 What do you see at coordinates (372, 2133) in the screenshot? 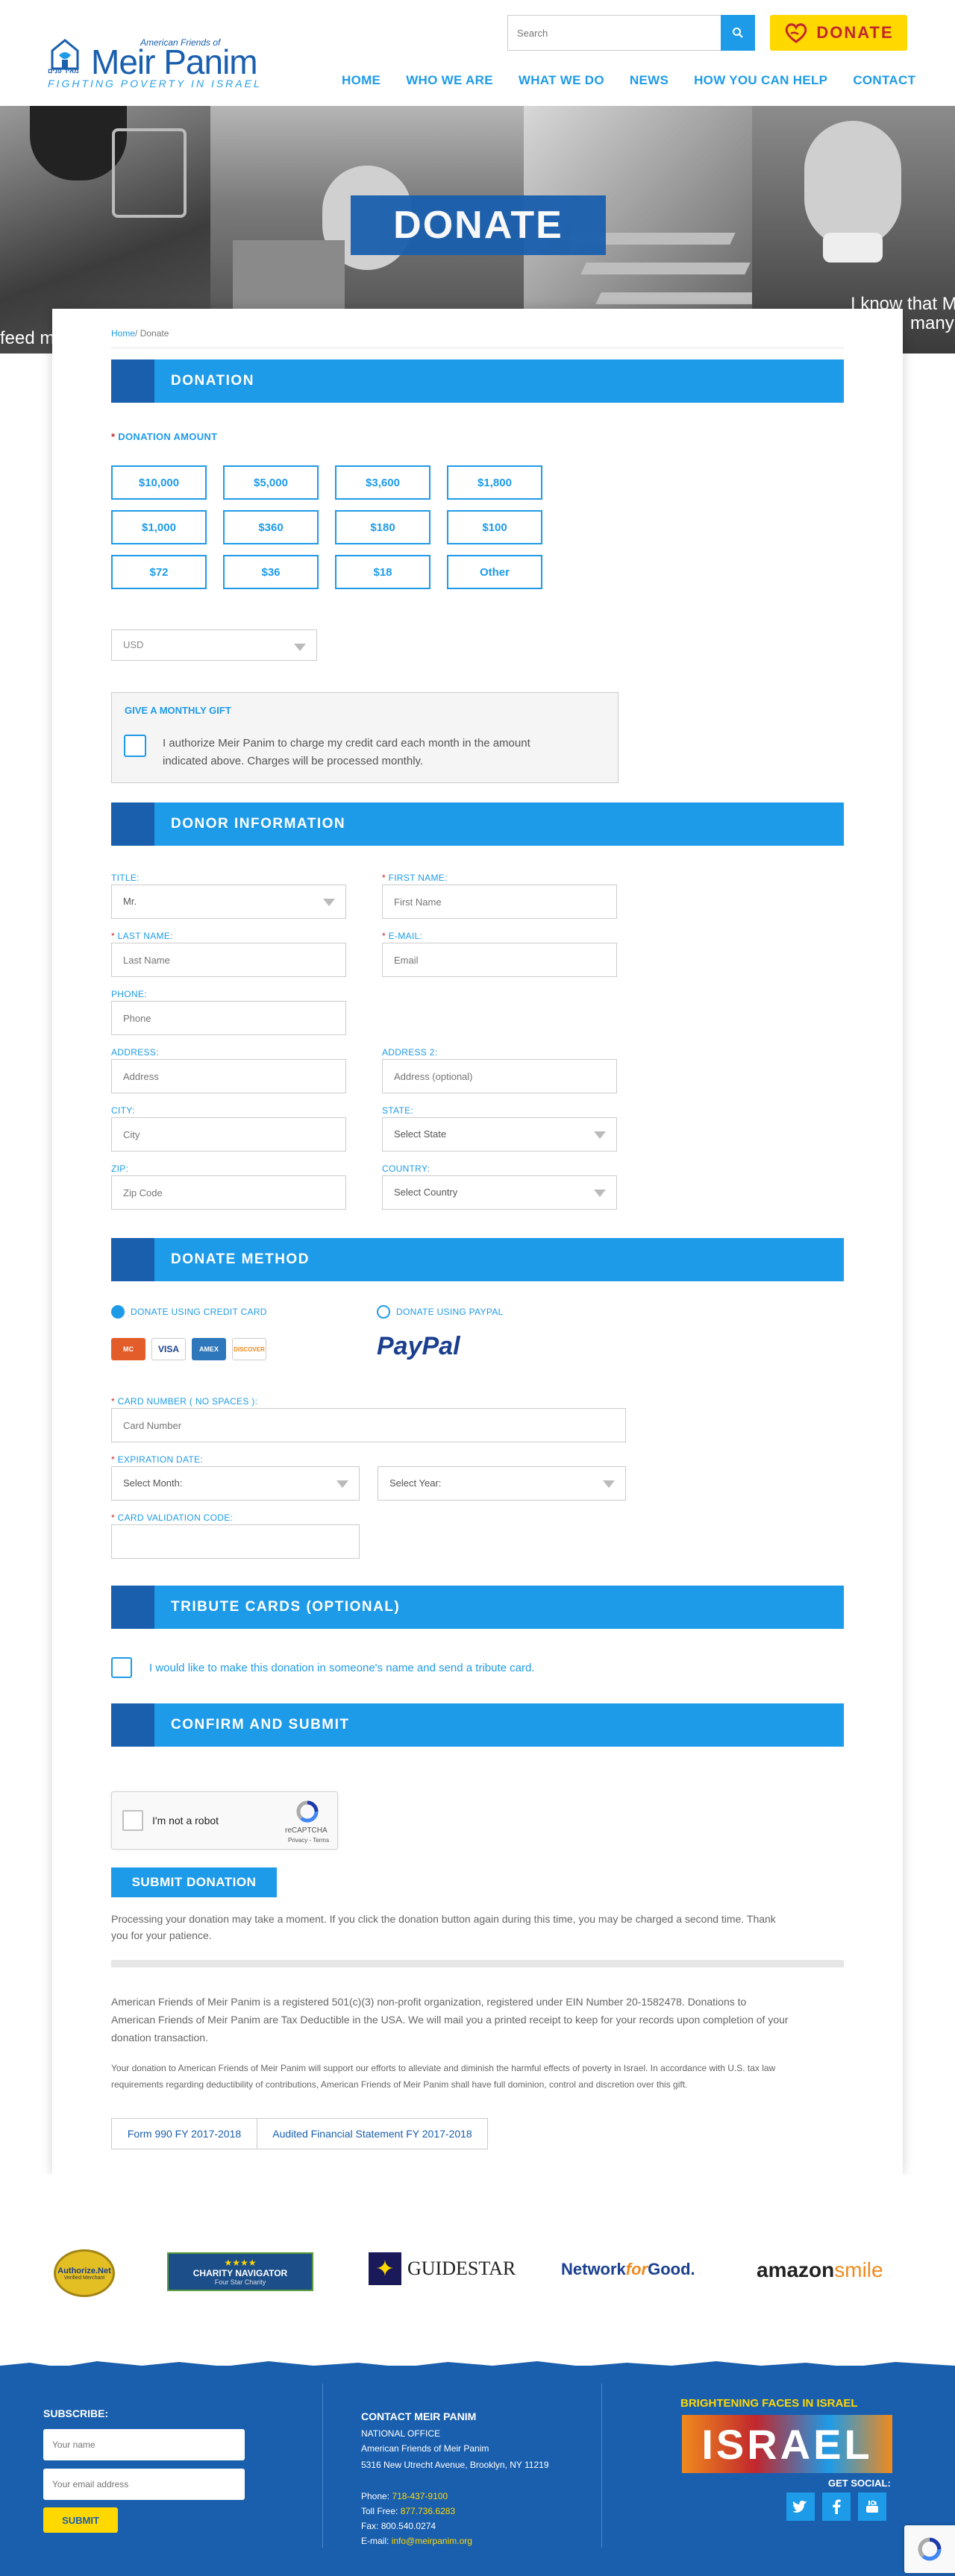
I see `audited-statement-link: Audited Financial Statement FY 2017-2018` at bounding box center [372, 2133].